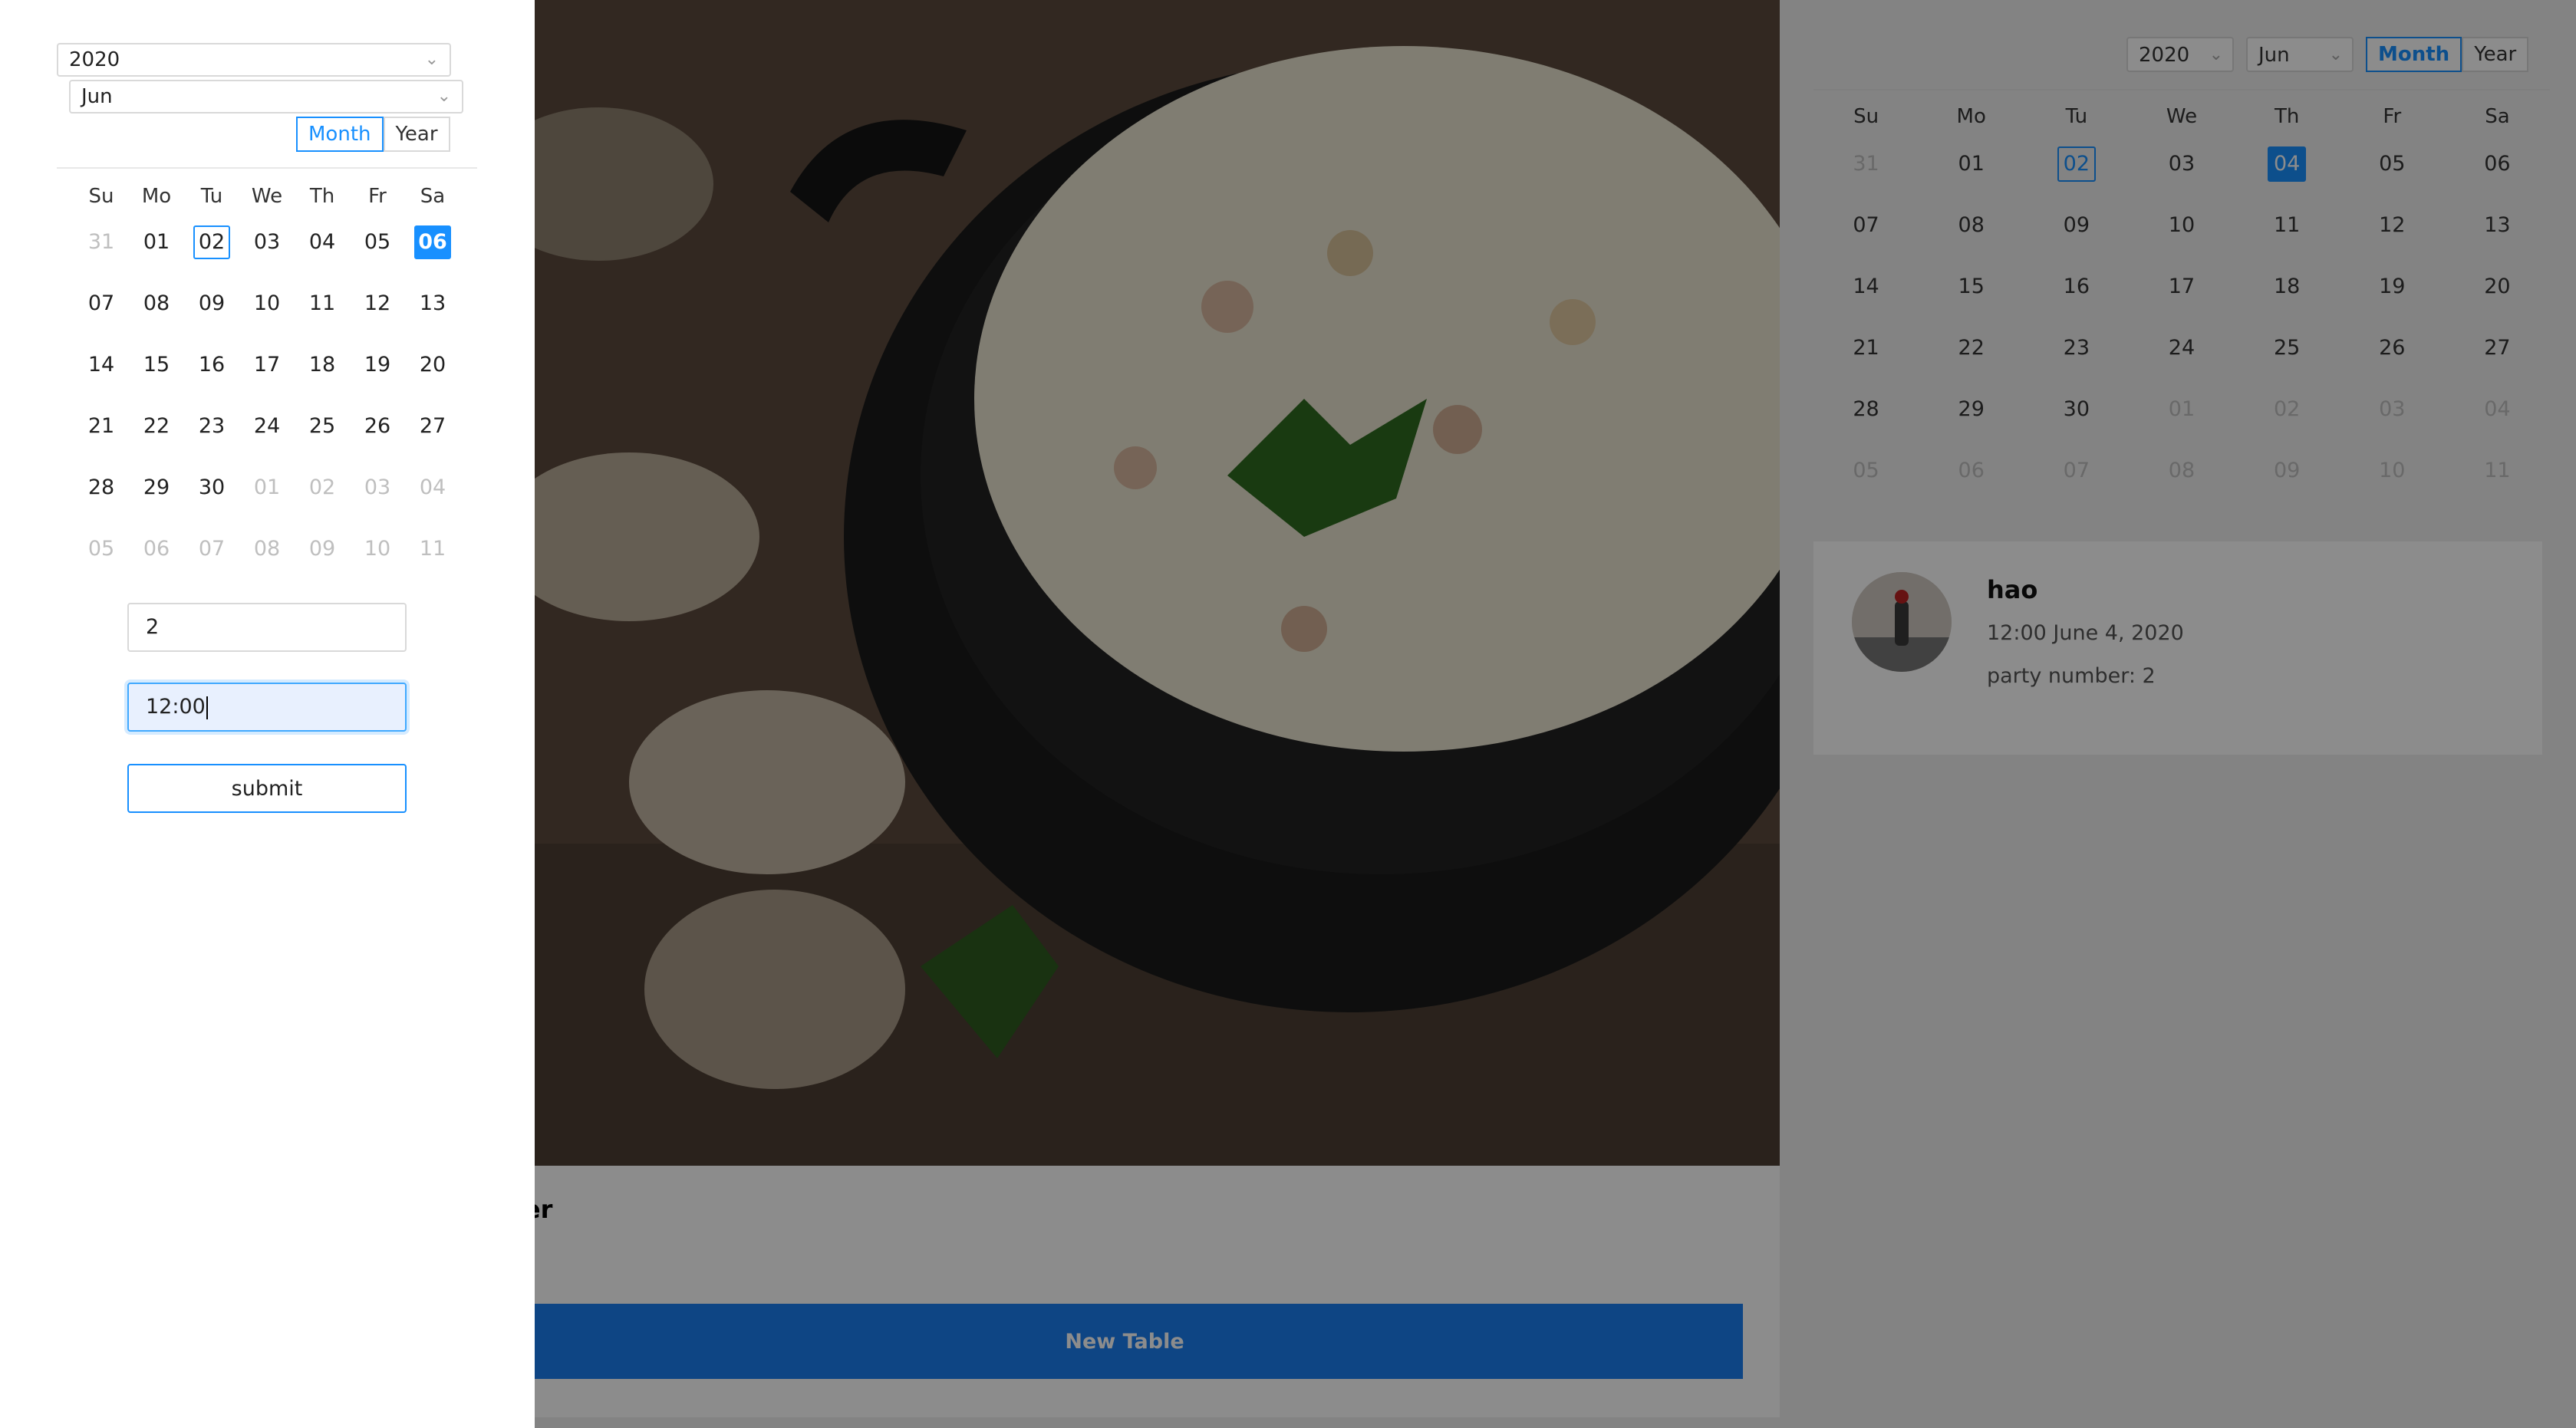 This screenshot has width=2576, height=1428. Describe the element at coordinates (322, 426) in the screenshot. I see `calendar-day: 25` at that location.